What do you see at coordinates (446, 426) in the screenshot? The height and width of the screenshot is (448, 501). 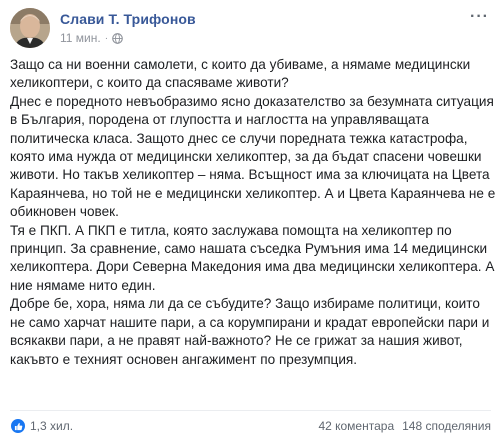 I see `shares-count: 148 споделяния` at bounding box center [446, 426].